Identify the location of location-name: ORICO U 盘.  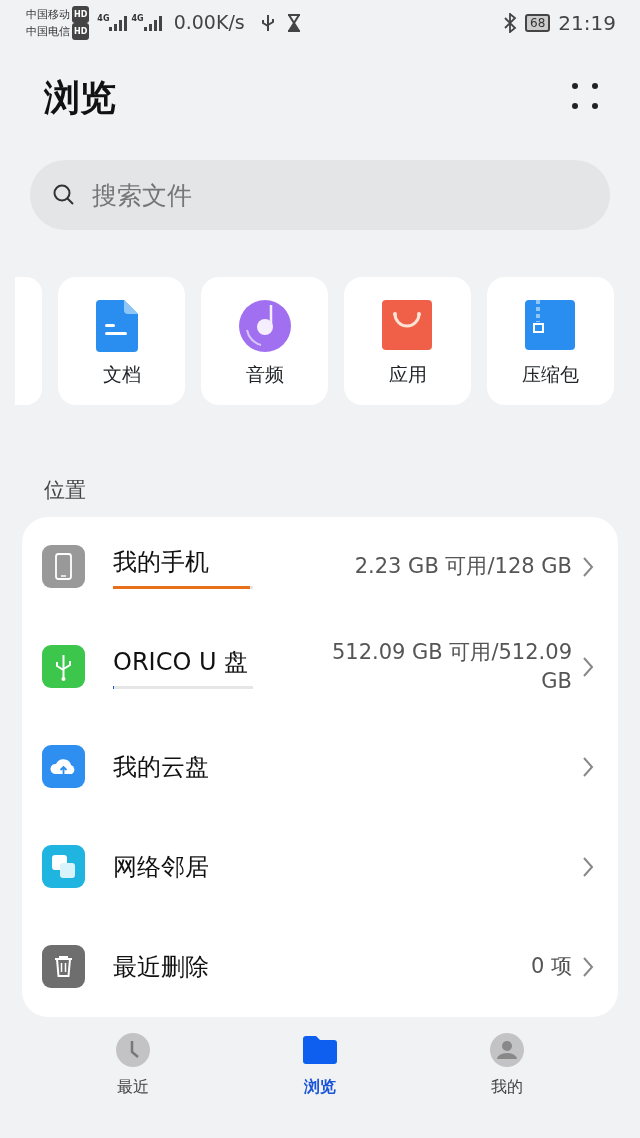
(181, 662).